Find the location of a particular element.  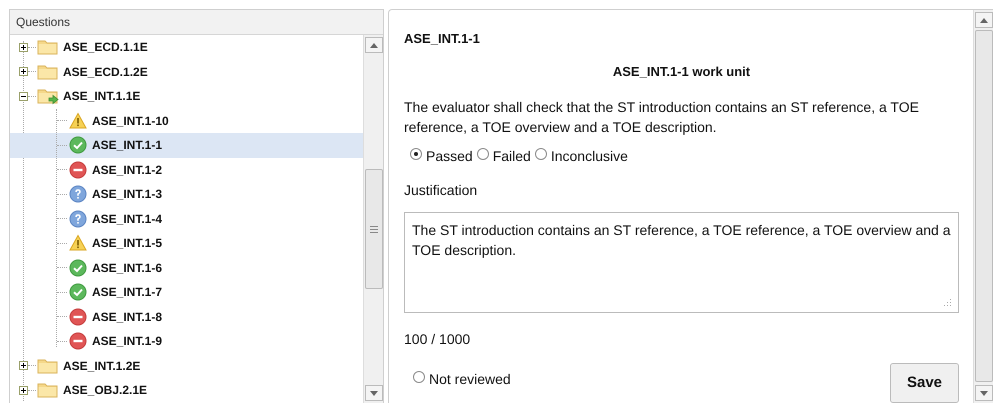

tree-item-label: ASE_INT.1-3 is located at coordinates (127, 195).